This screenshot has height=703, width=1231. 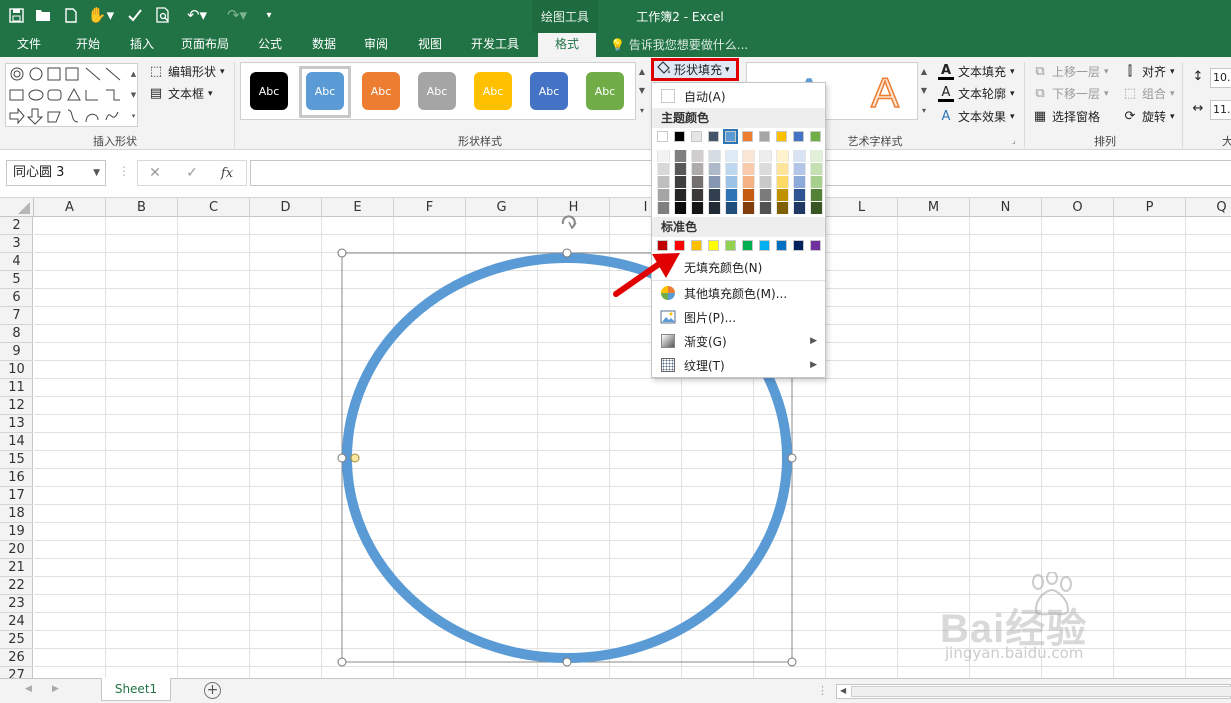 I want to click on text-effects-button: A 文本效果 ▾, so click(x=976, y=116).